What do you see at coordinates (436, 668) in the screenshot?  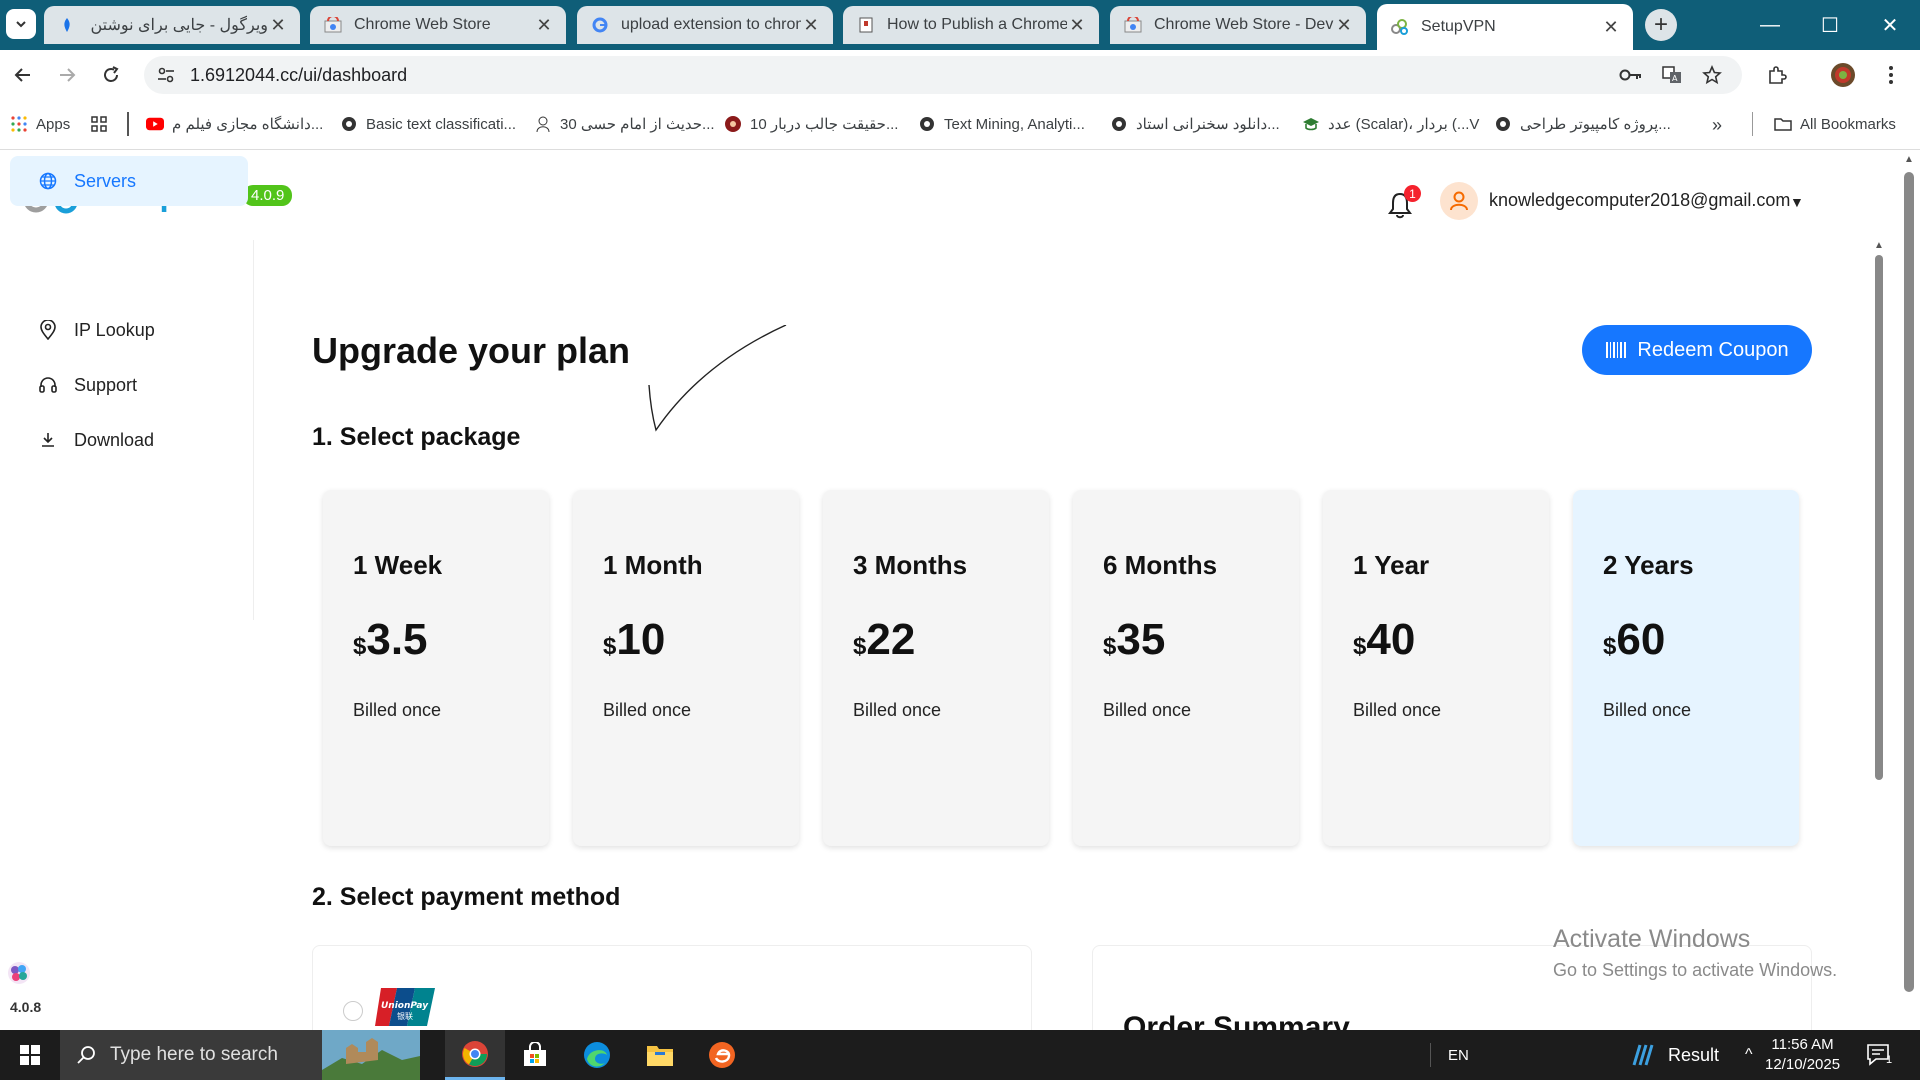 I see `package-card-1-week: 1 Week $3.5 Billed once` at bounding box center [436, 668].